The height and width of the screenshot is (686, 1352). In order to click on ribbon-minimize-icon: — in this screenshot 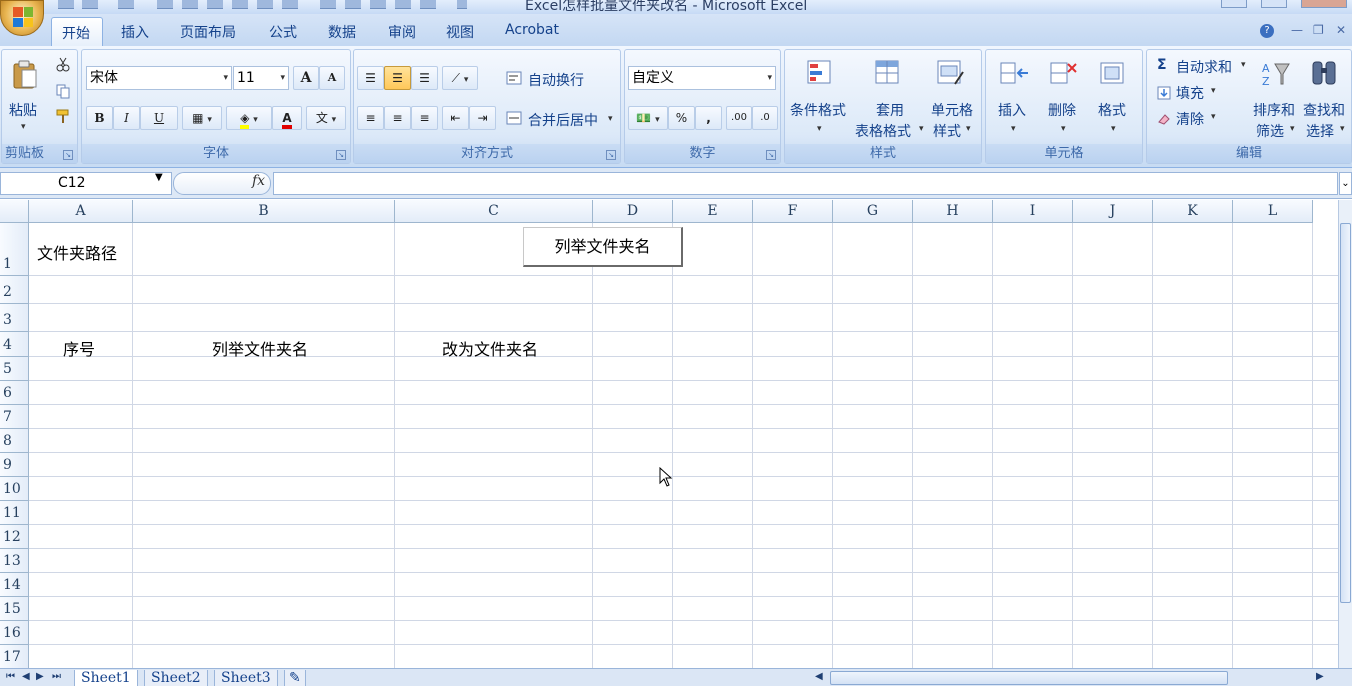, I will do `click(1297, 30)`.